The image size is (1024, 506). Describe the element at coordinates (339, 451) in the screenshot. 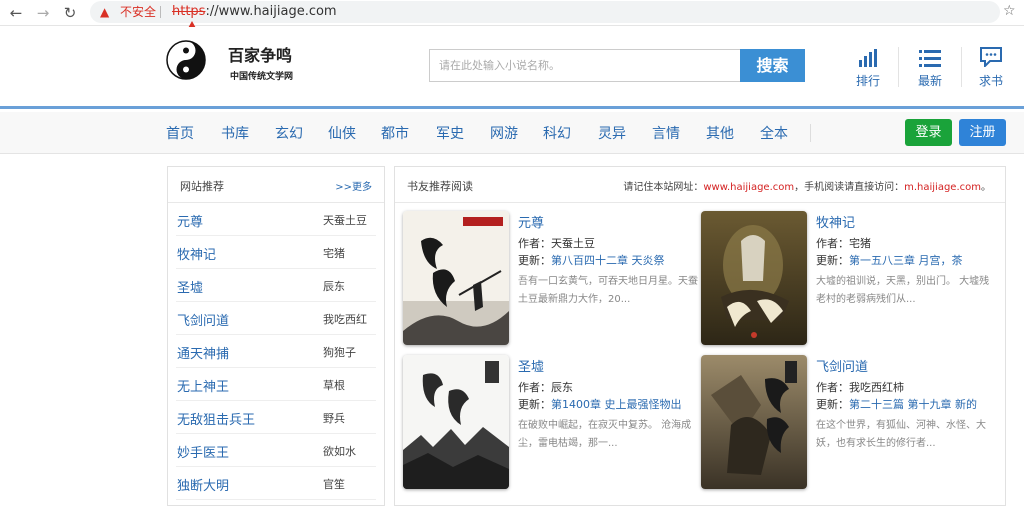

I see `author-name: 欲如水` at that location.